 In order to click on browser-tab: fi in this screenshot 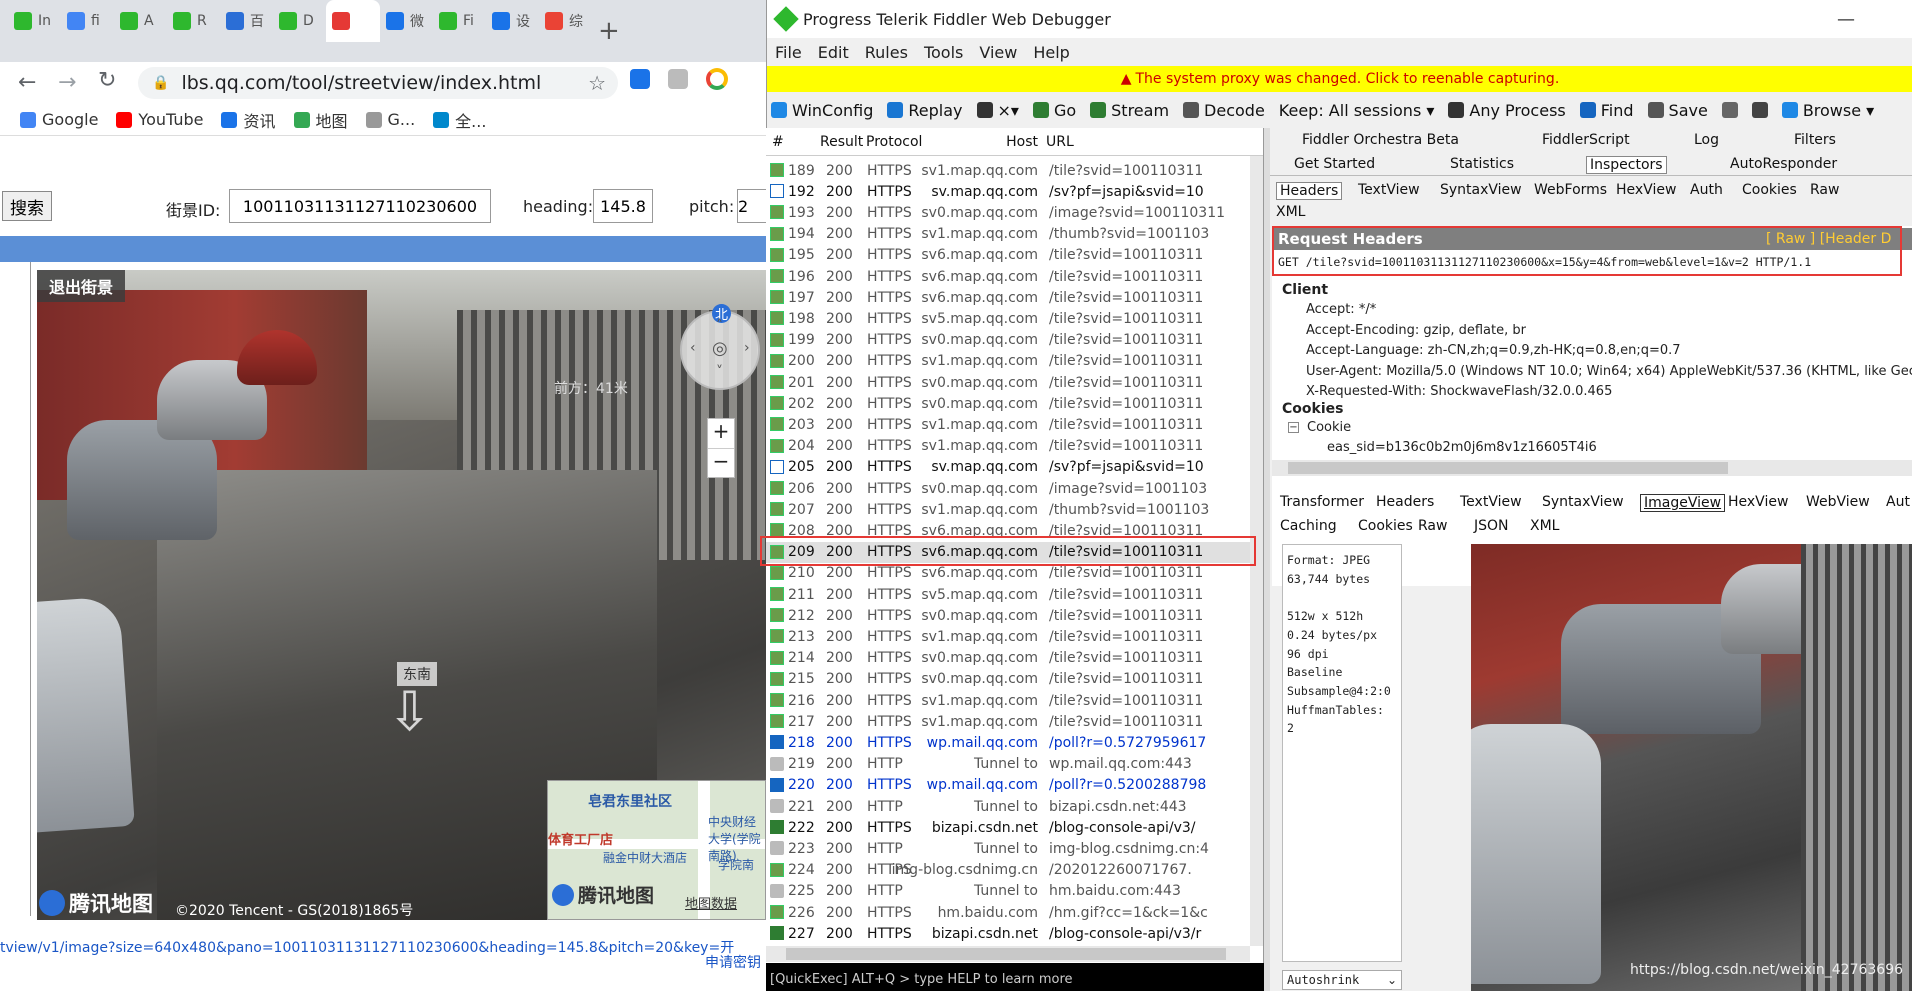, I will do `click(87, 21)`.